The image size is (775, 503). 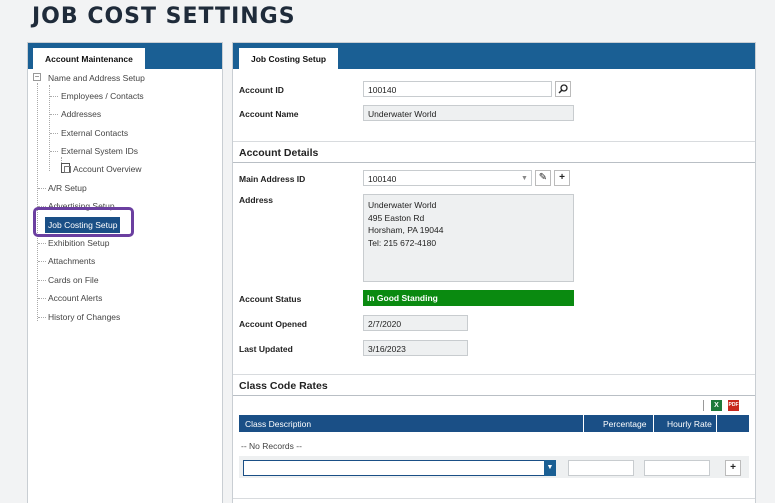 I want to click on collapse-icon: −, so click(x=37, y=77).